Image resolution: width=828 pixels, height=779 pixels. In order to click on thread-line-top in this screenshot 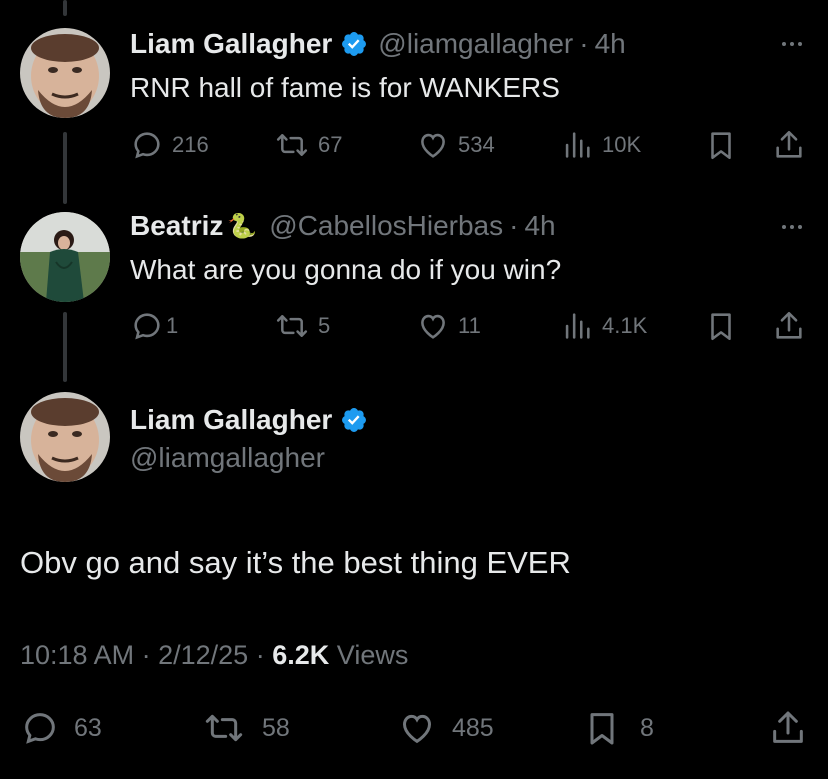, I will do `click(65, 8)`.